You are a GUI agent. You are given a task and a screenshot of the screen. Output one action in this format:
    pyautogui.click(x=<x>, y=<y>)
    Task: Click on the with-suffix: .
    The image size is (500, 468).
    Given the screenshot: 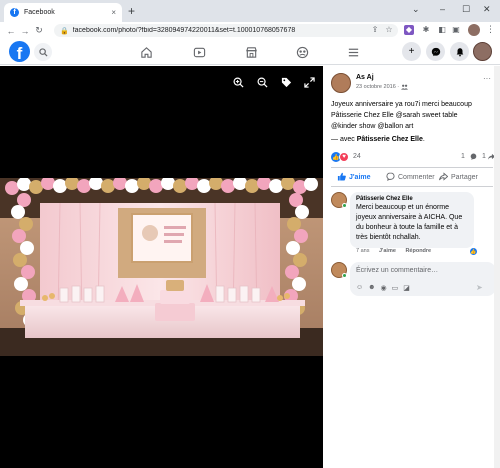 What is the action you would take?
    pyautogui.click(x=423, y=139)
    